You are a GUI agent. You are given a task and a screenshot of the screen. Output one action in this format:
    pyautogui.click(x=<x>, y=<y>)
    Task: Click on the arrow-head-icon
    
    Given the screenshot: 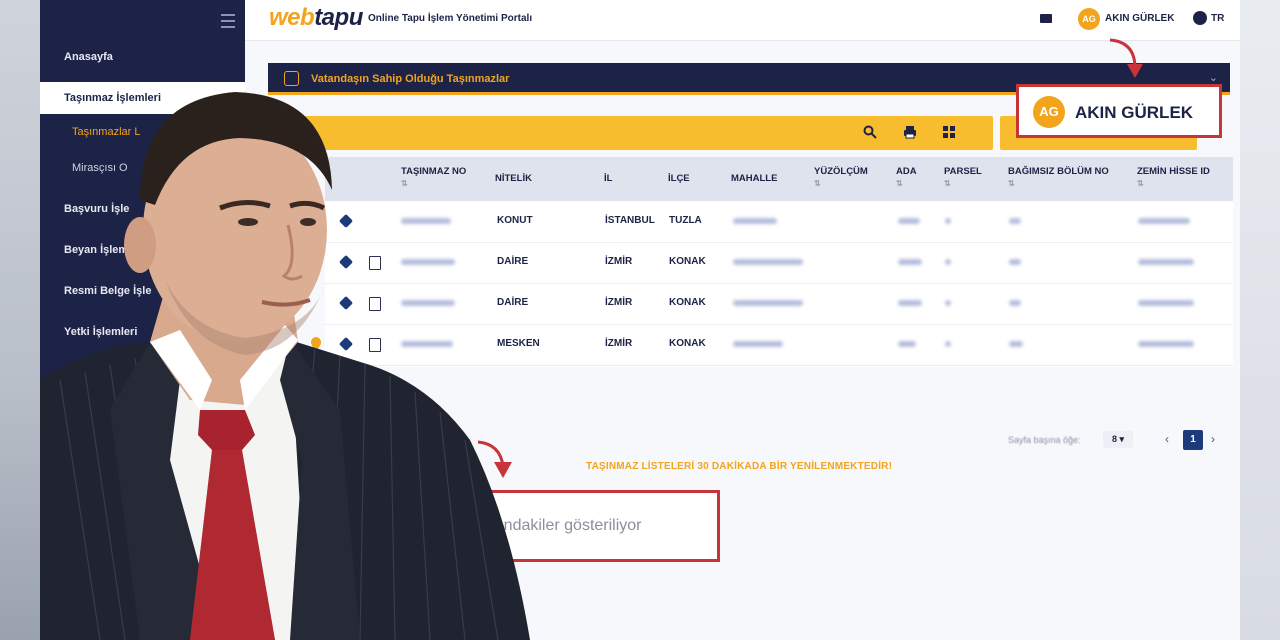 What is the action you would take?
    pyautogui.click(x=1135, y=71)
    